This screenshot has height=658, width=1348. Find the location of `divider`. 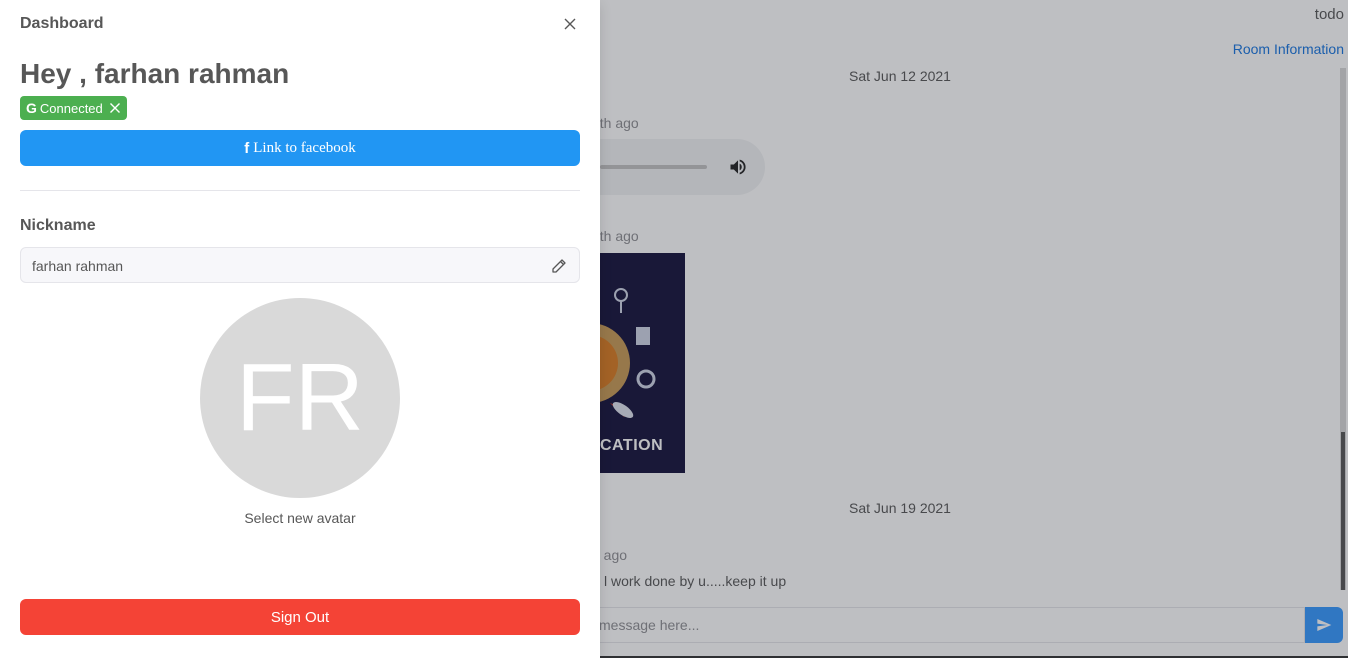

divider is located at coordinates (300, 190).